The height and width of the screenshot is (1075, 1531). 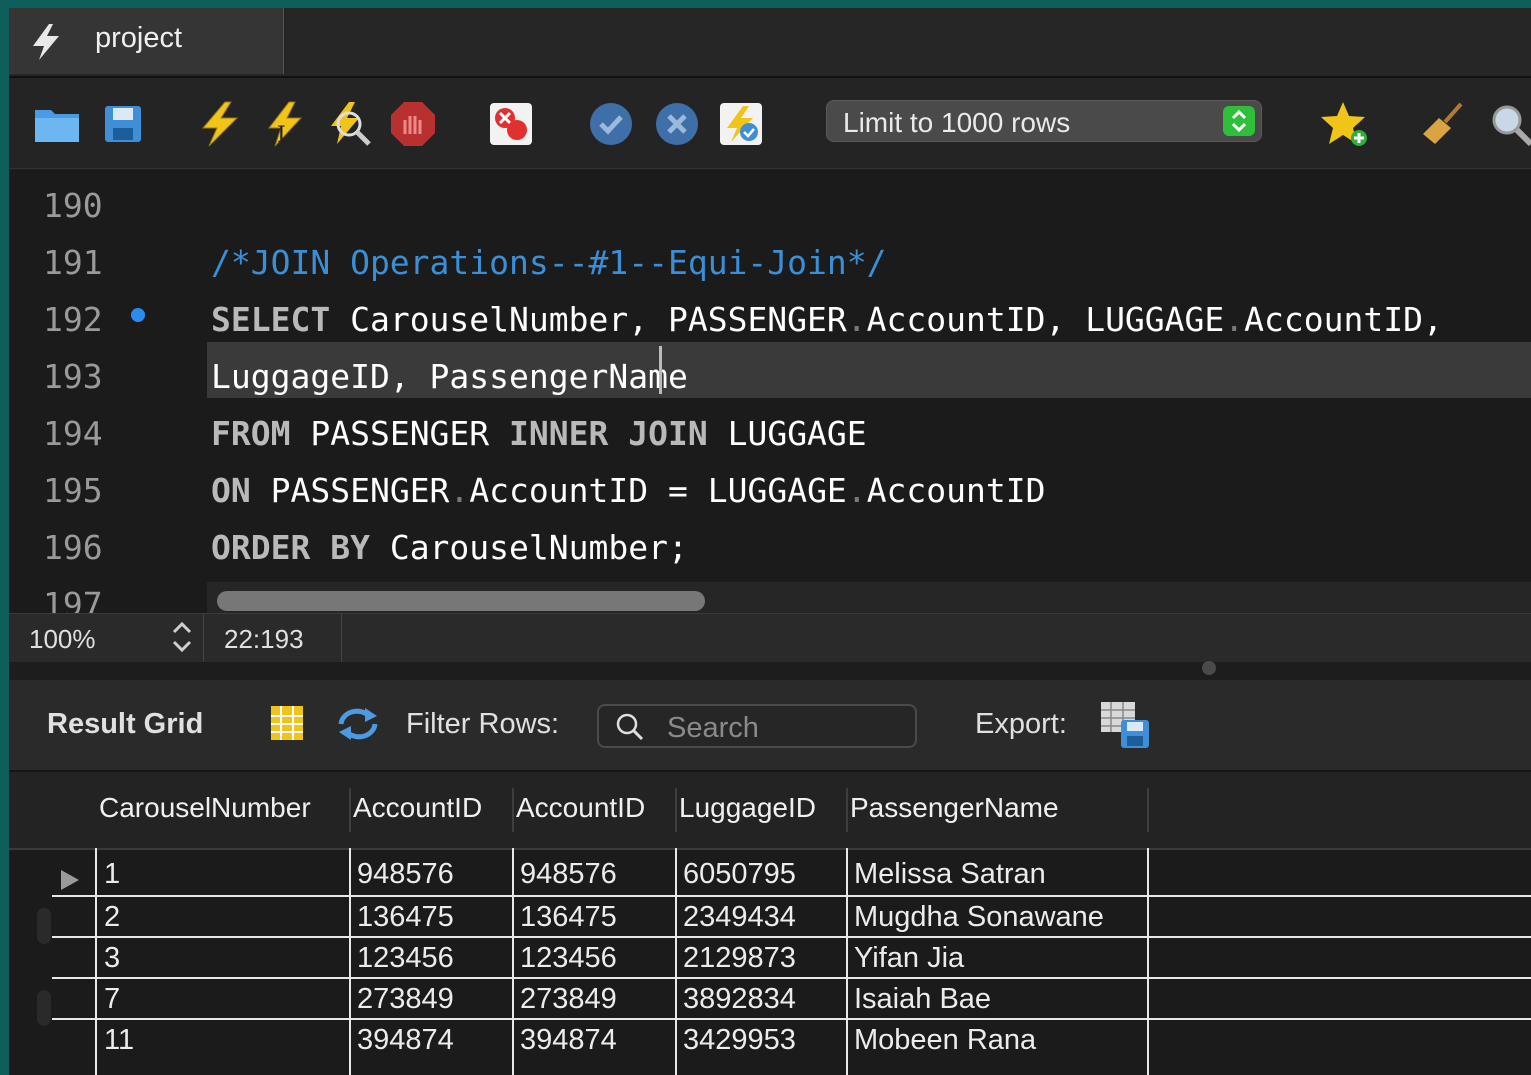 I want to click on table-row: 3 123456 123456 2129873 Yifan Jia, so click(x=791, y=957).